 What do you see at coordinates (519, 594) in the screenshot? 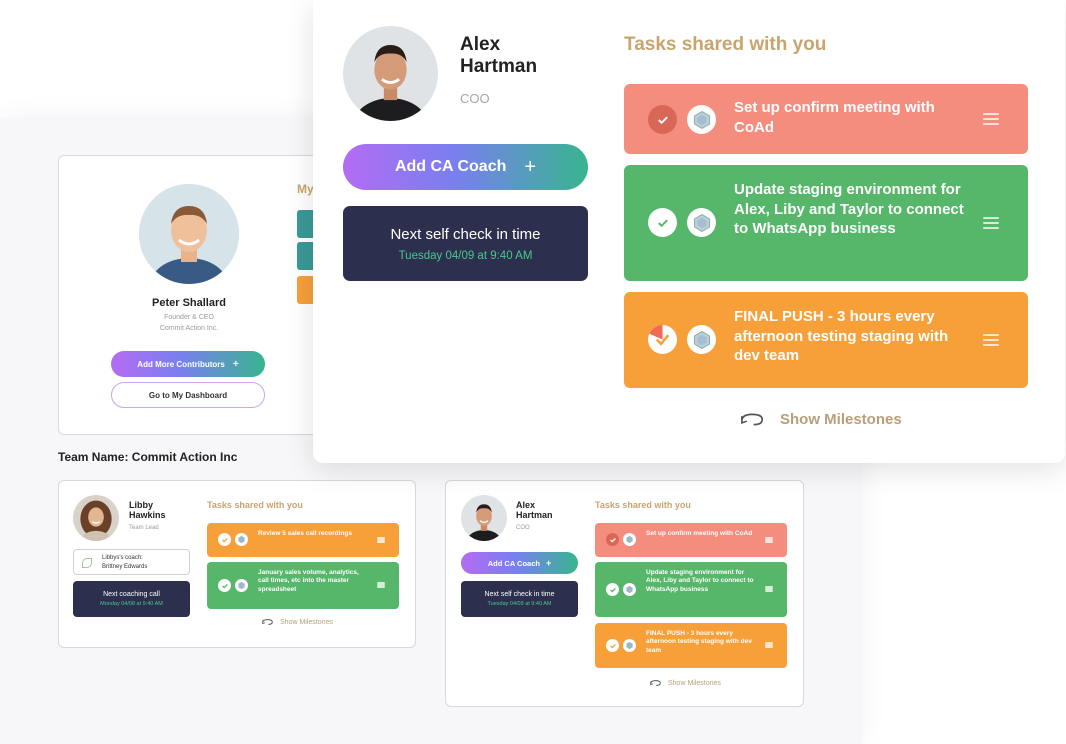
I see `next-self-check-small-label: Next self check in time` at bounding box center [519, 594].